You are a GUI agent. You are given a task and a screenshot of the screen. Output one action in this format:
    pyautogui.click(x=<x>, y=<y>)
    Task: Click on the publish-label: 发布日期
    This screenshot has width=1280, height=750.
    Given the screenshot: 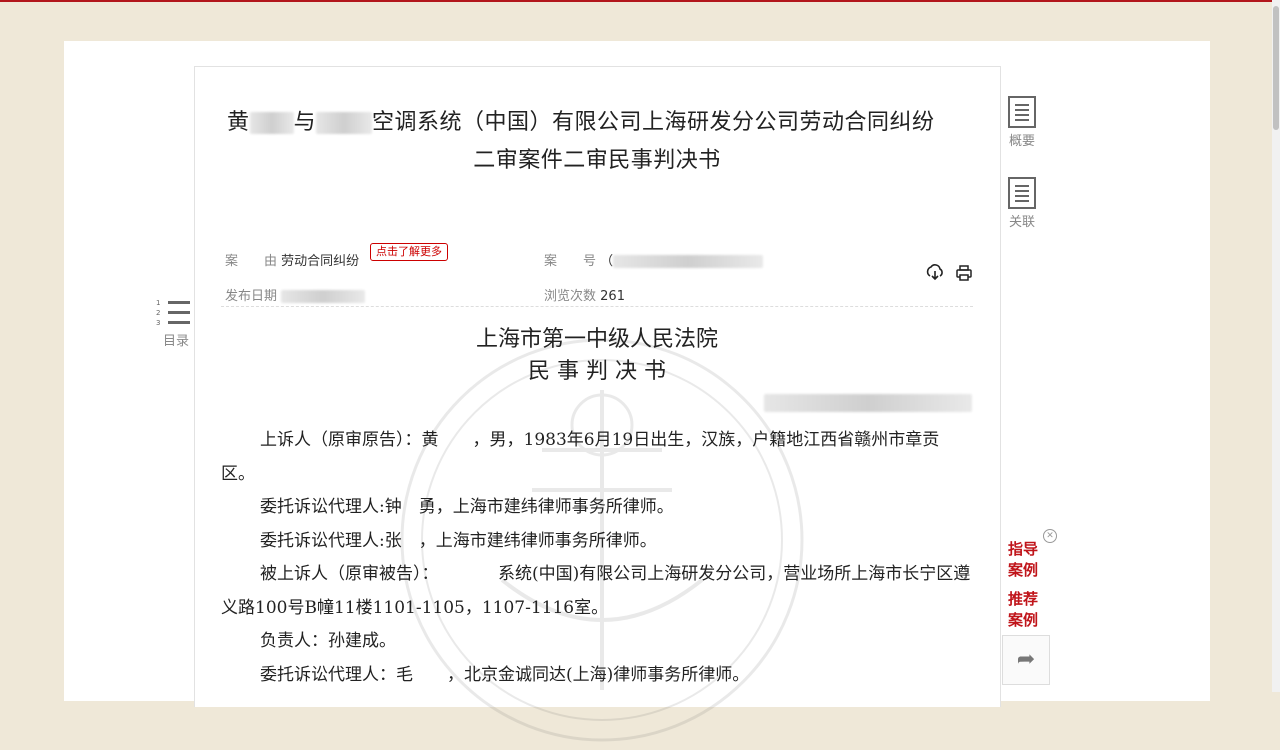 What is the action you would take?
    pyautogui.click(x=251, y=296)
    